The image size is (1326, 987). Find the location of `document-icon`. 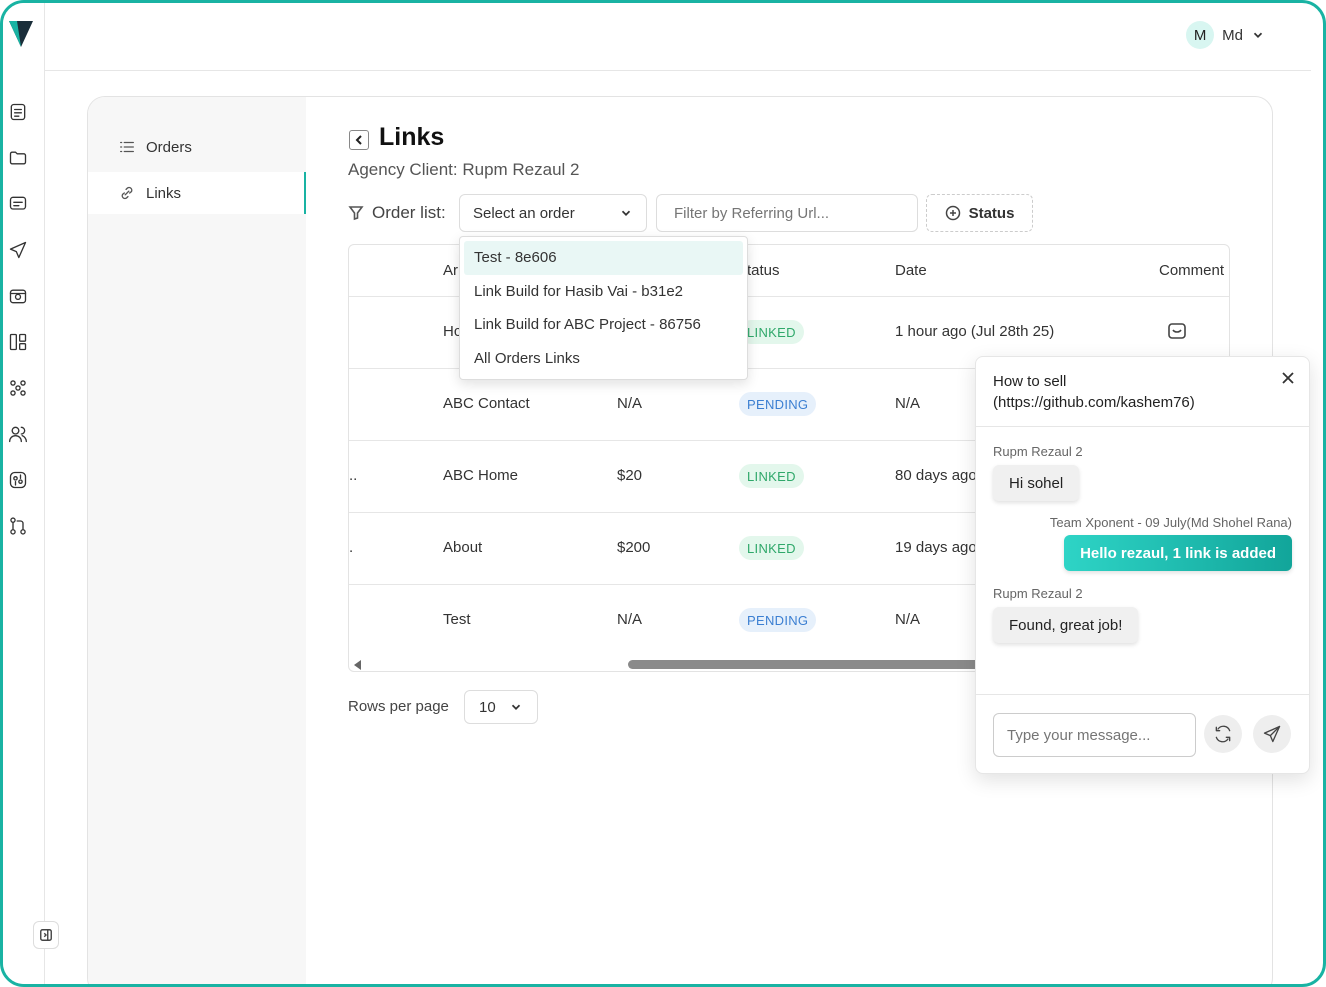

document-icon is located at coordinates (18, 112).